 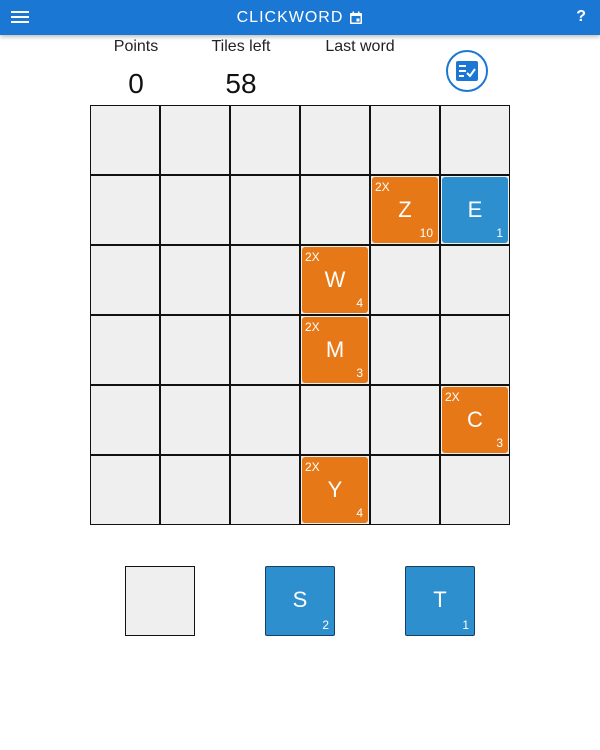 I want to click on tile-letter: E, so click(x=475, y=209).